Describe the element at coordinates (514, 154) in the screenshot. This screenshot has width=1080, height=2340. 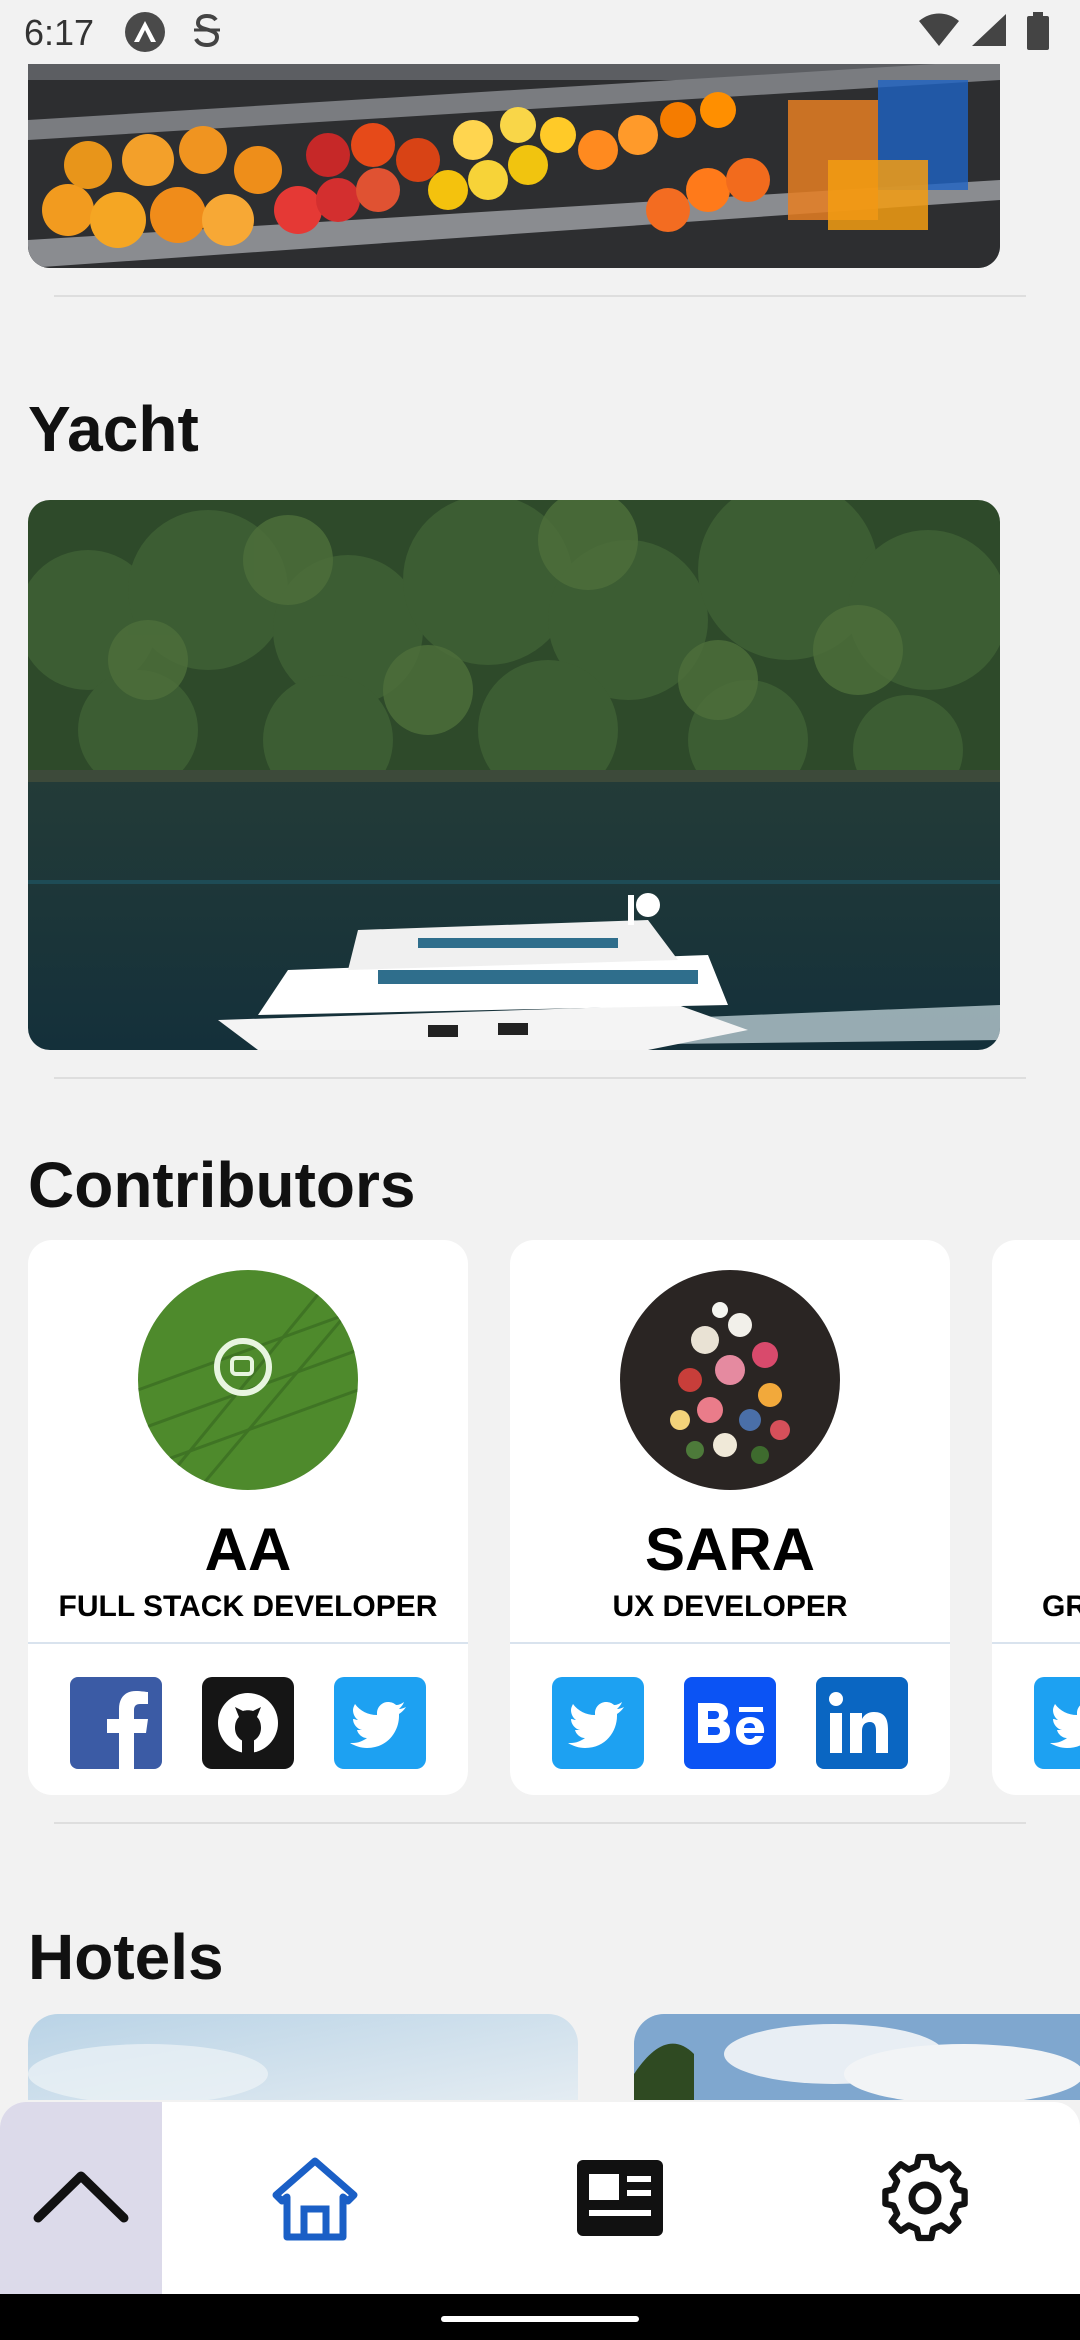
I see `fruit-market-image` at that location.